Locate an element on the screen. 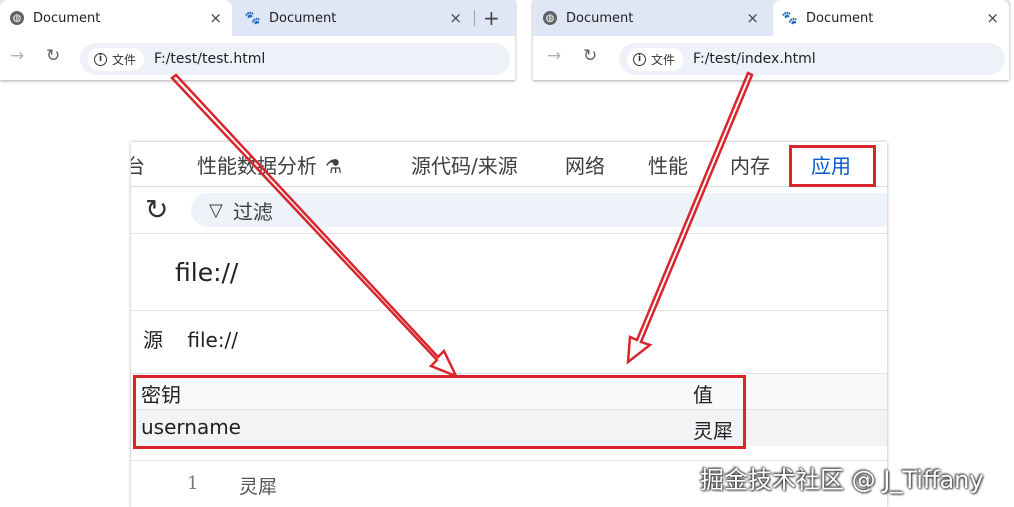  browser-toolbar: → ↻ i 文件 F:/test/test.html is located at coordinates (257, 58).